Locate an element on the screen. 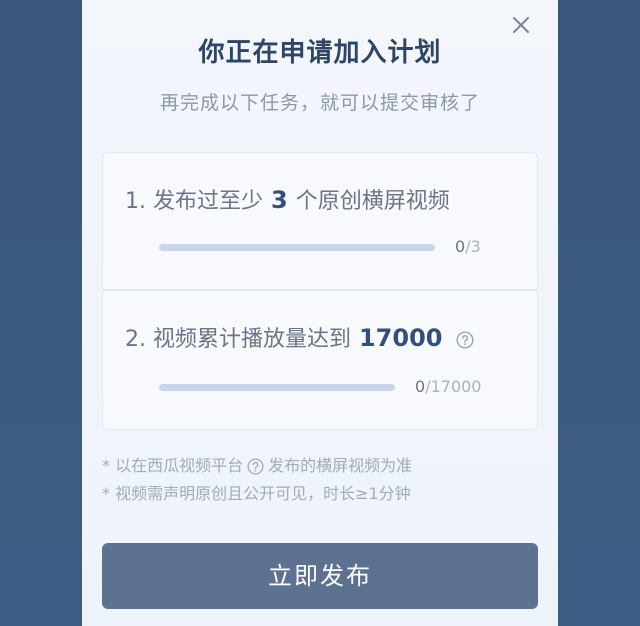 The width and height of the screenshot is (640, 626). task-1-suffix: 个原创横屏视频 is located at coordinates (372, 201).